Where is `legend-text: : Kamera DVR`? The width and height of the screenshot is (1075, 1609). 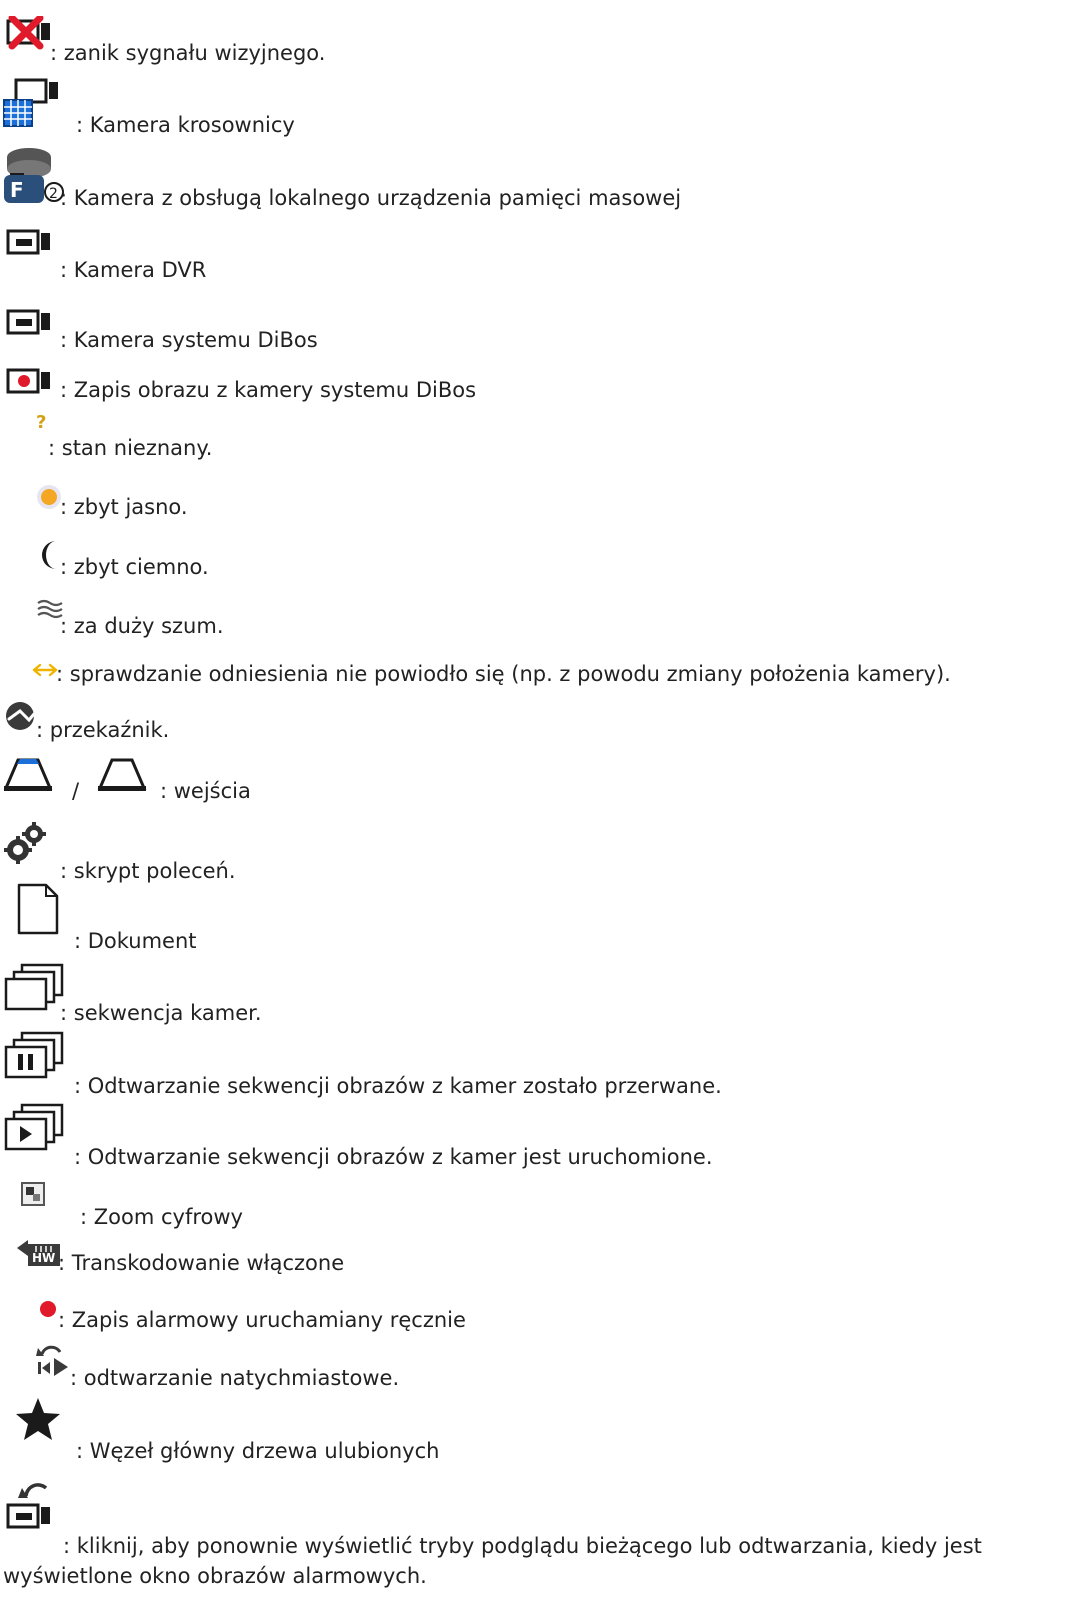 legend-text: : Kamera DVR is located at coordinates (133, 270).